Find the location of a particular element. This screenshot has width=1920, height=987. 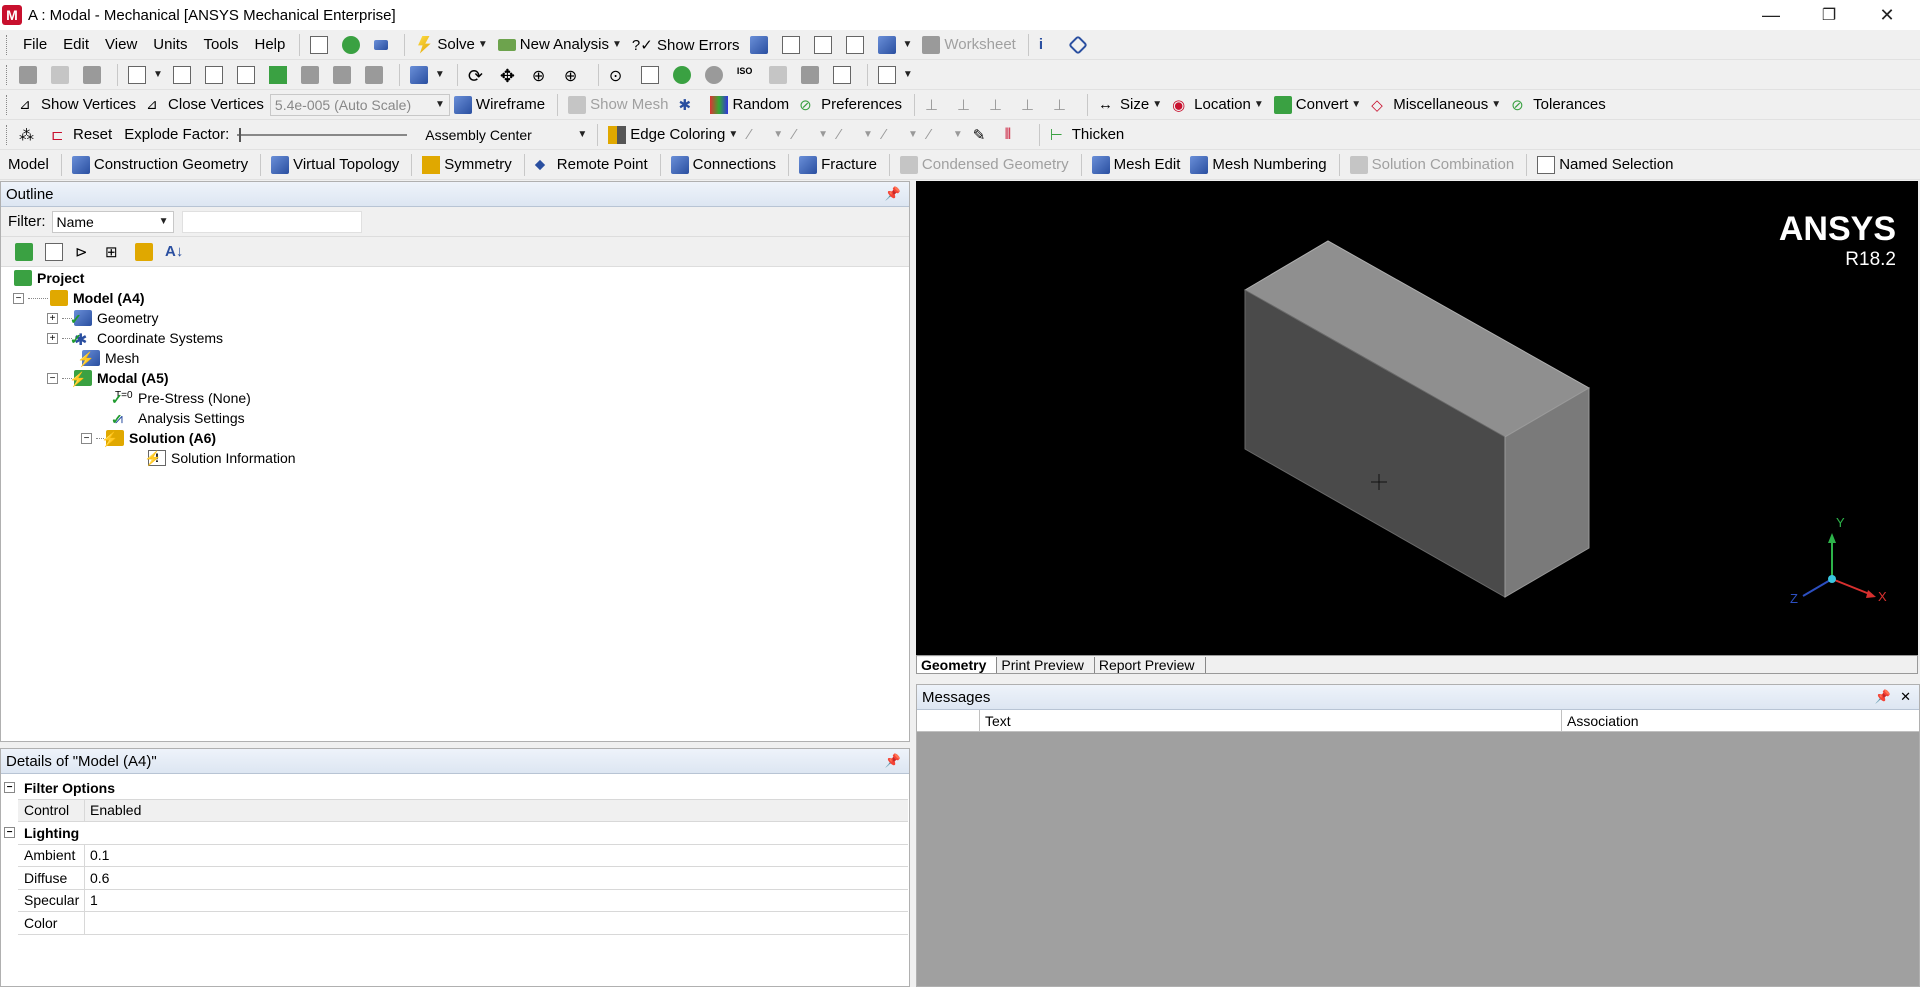

solve-button: Solve ▼ is located at coordinates (451, 45).